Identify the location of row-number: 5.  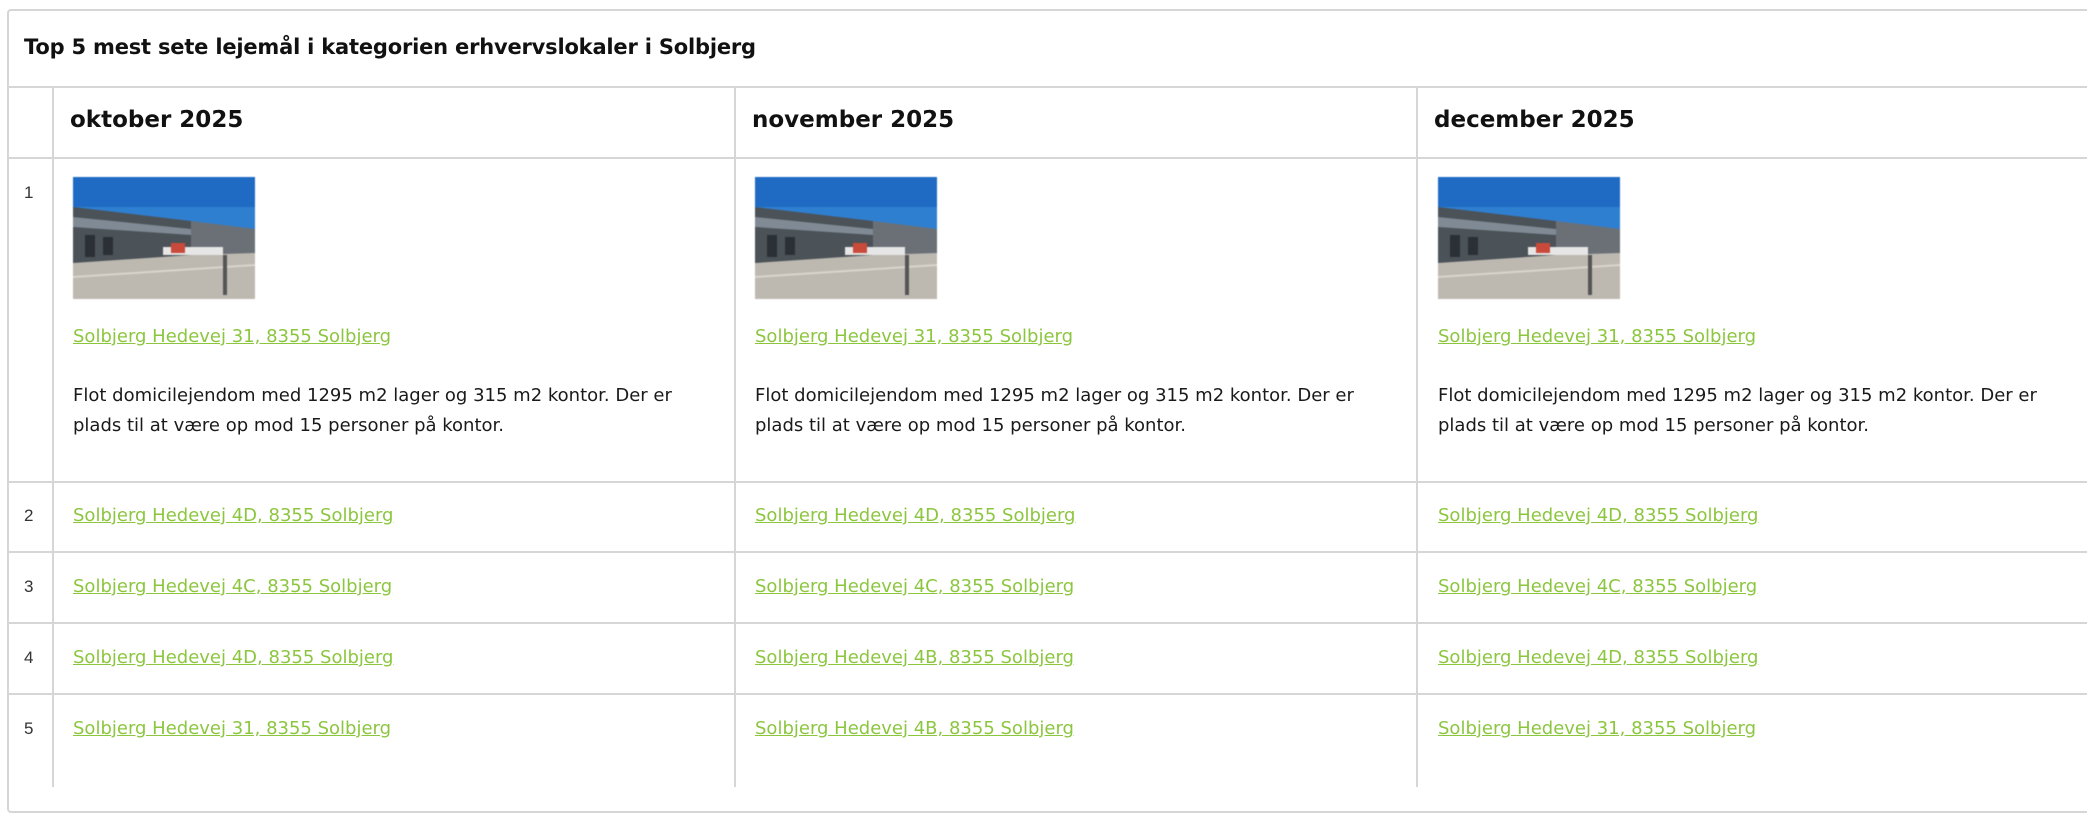
(29, 728).